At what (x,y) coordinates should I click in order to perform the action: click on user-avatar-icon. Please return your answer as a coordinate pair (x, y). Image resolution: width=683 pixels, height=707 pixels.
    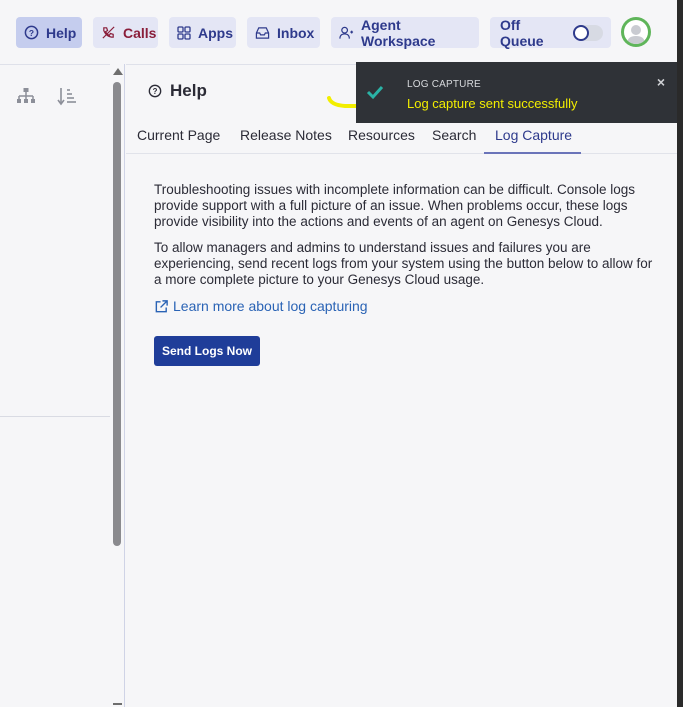
    Looking at the image, I should click on (636, 32).